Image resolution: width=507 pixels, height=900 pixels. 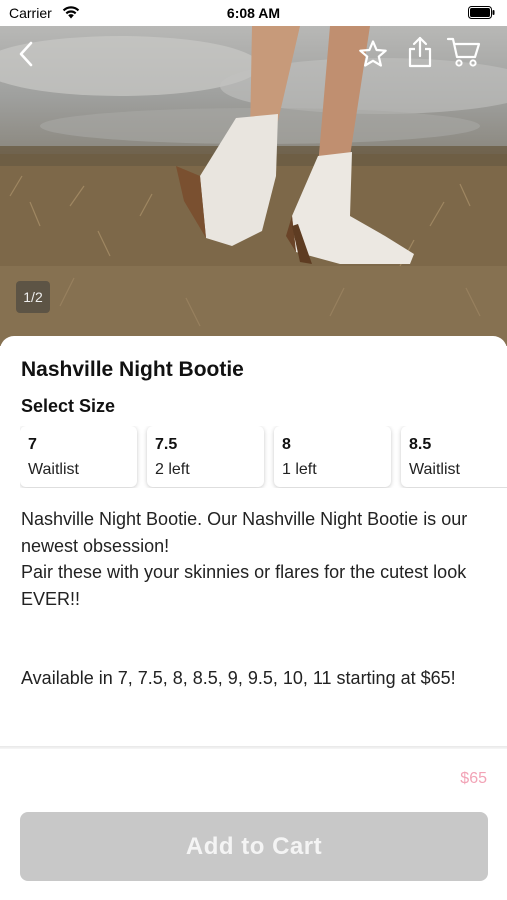 What do you see at coordinates (473, 778) in the screenshot?
I see `price-label: $65` at bounding box center [473, 778].